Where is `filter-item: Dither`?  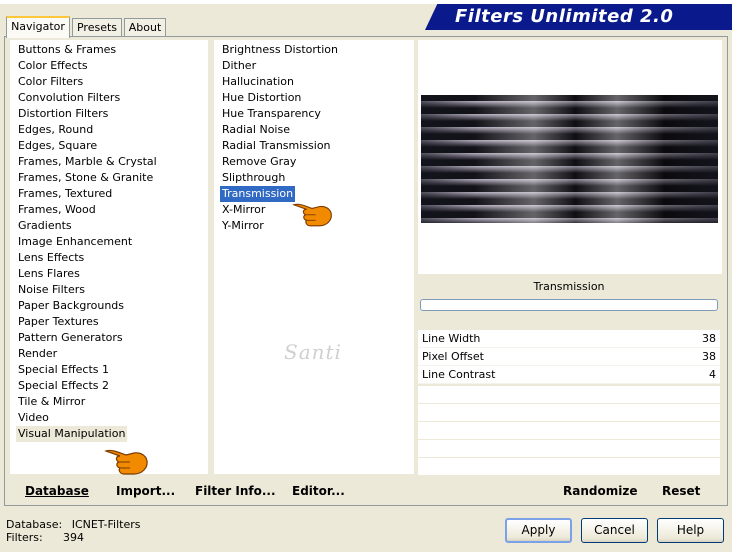
filter-item: Dither is located at coordinates (239, 66).